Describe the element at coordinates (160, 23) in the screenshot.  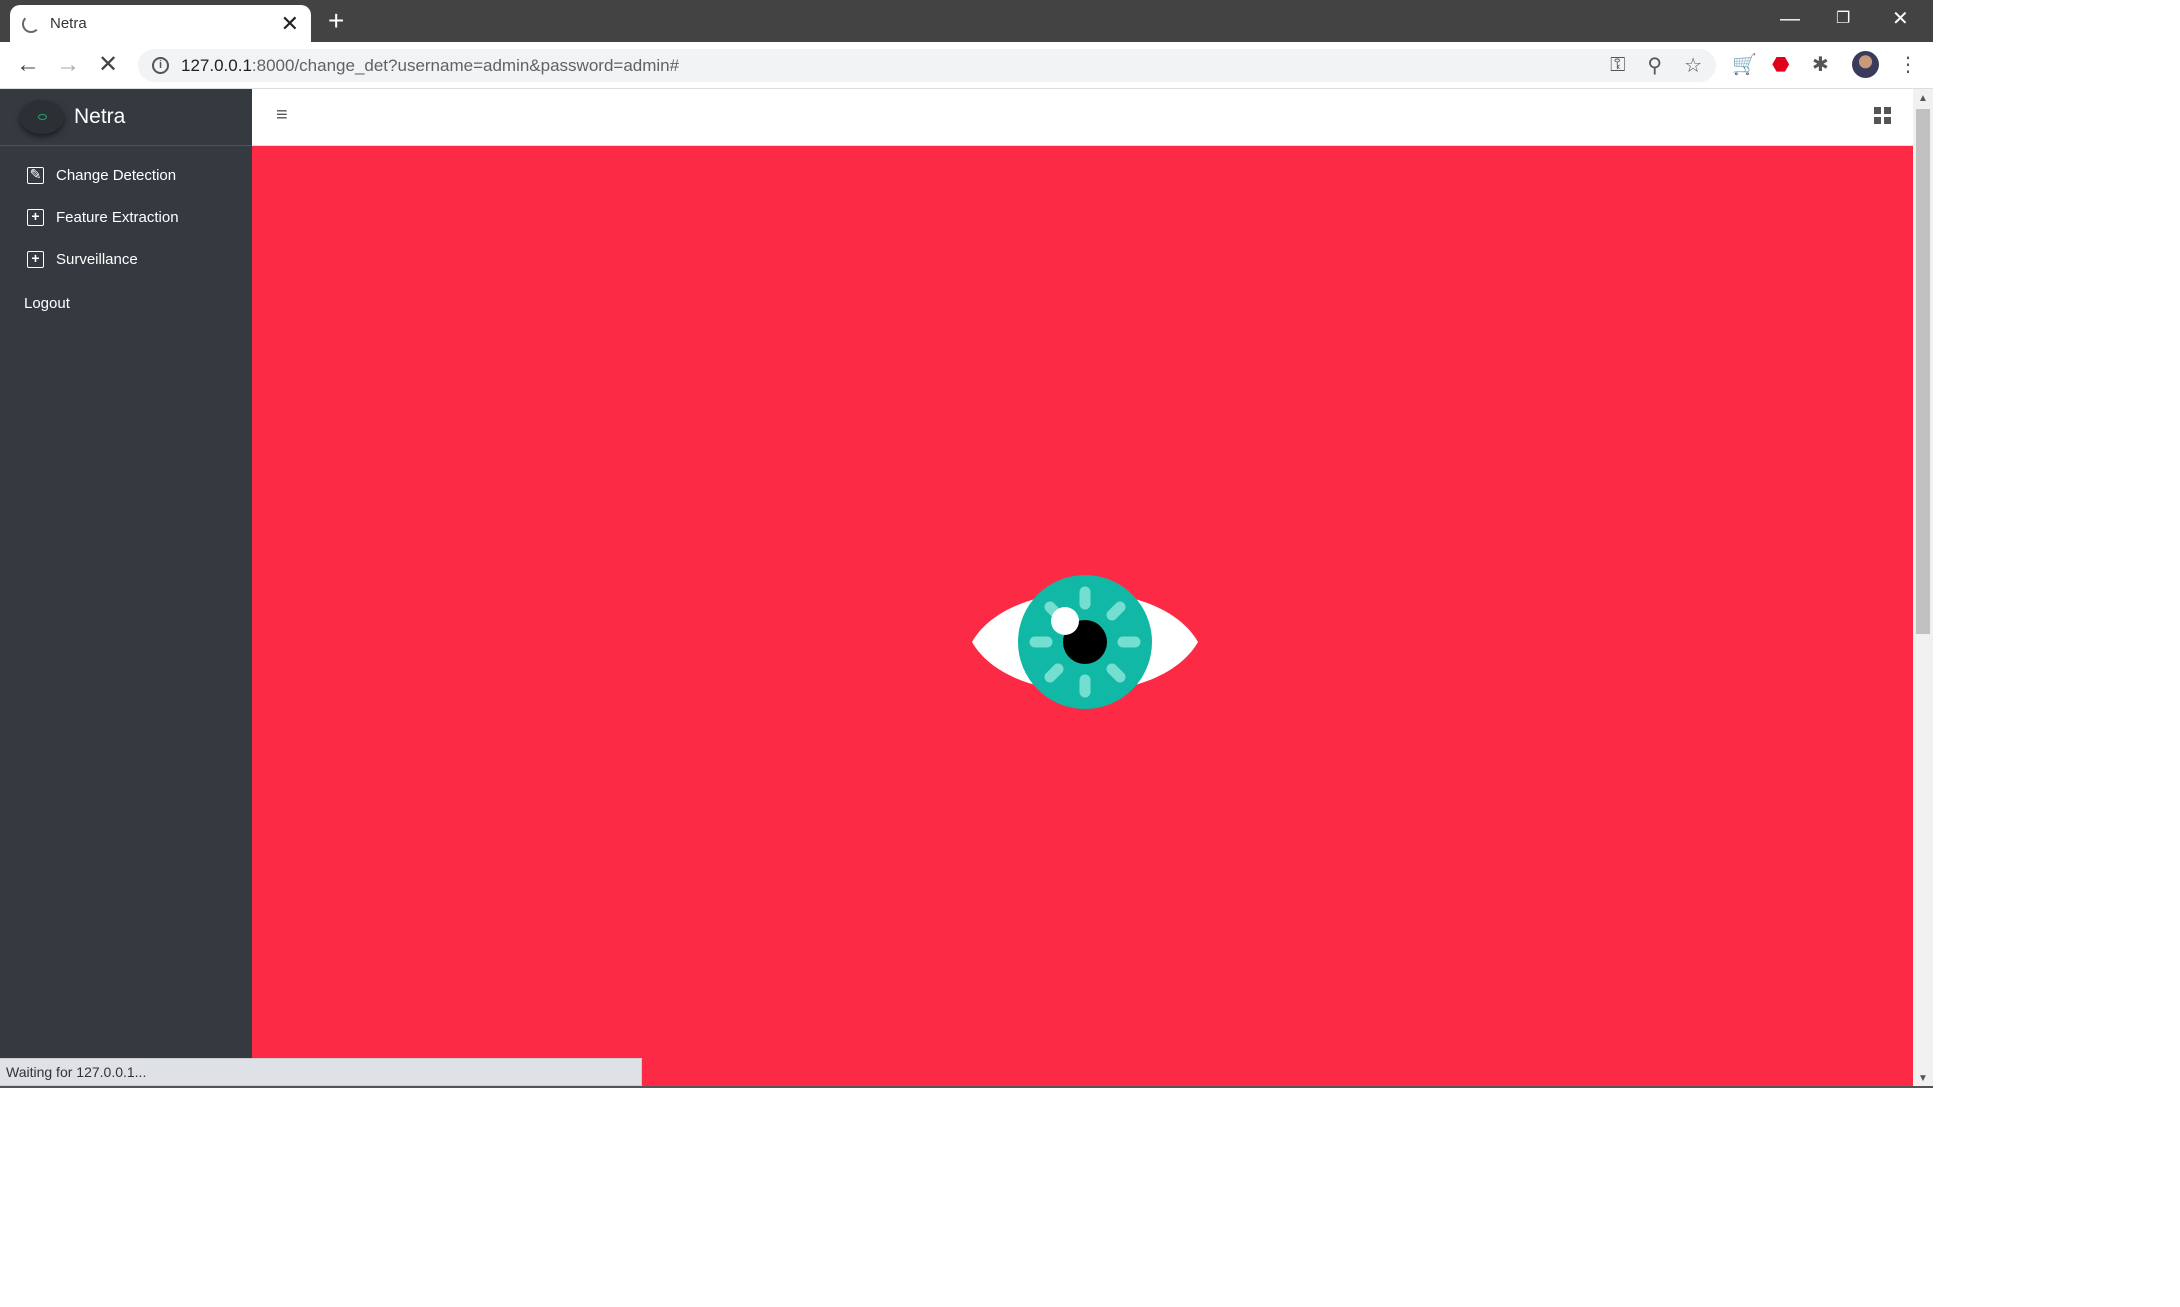
I see `browser-tab: Netra ✕` at that location.